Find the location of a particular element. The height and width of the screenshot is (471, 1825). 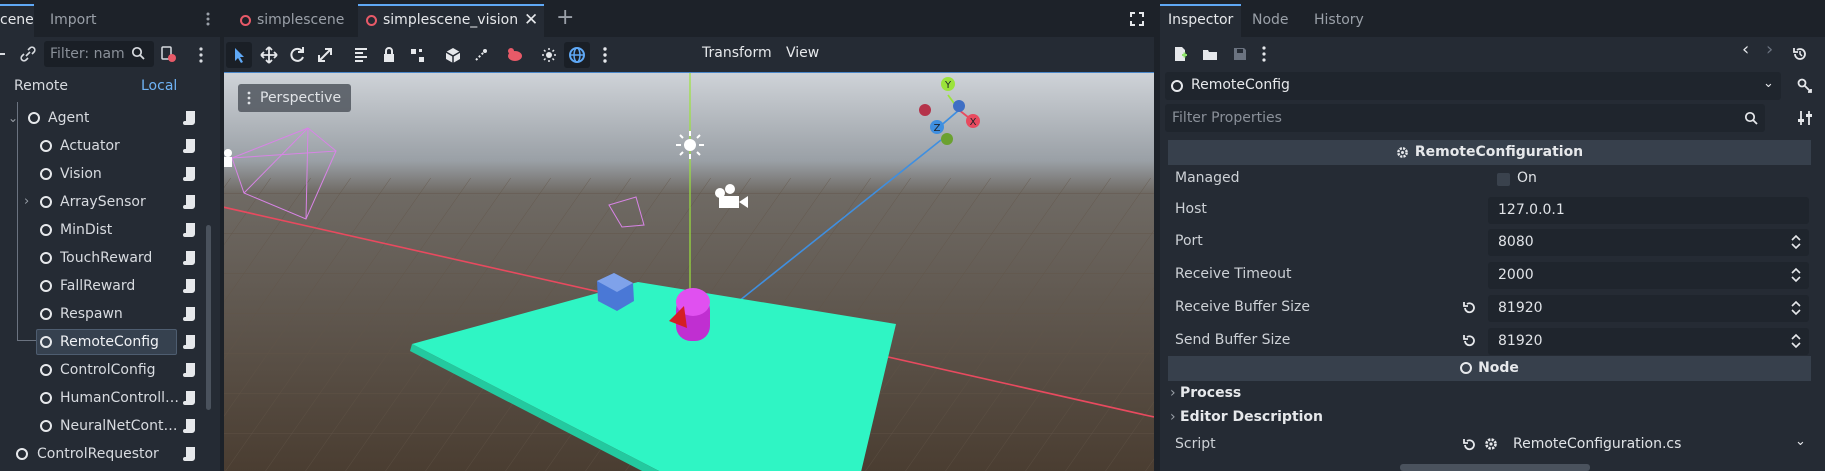

attach-script-icon is located at coordinates (168, 54).